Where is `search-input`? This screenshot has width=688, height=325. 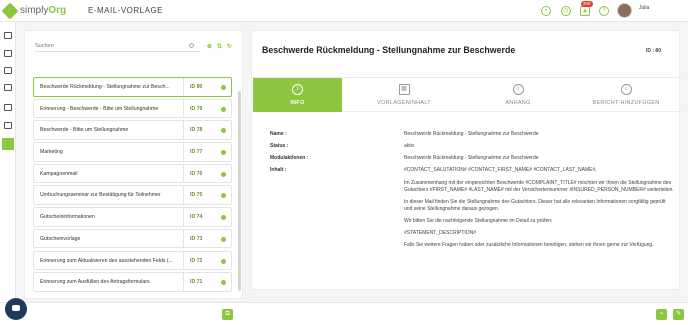 search-input is located at coordinates (117, 46).